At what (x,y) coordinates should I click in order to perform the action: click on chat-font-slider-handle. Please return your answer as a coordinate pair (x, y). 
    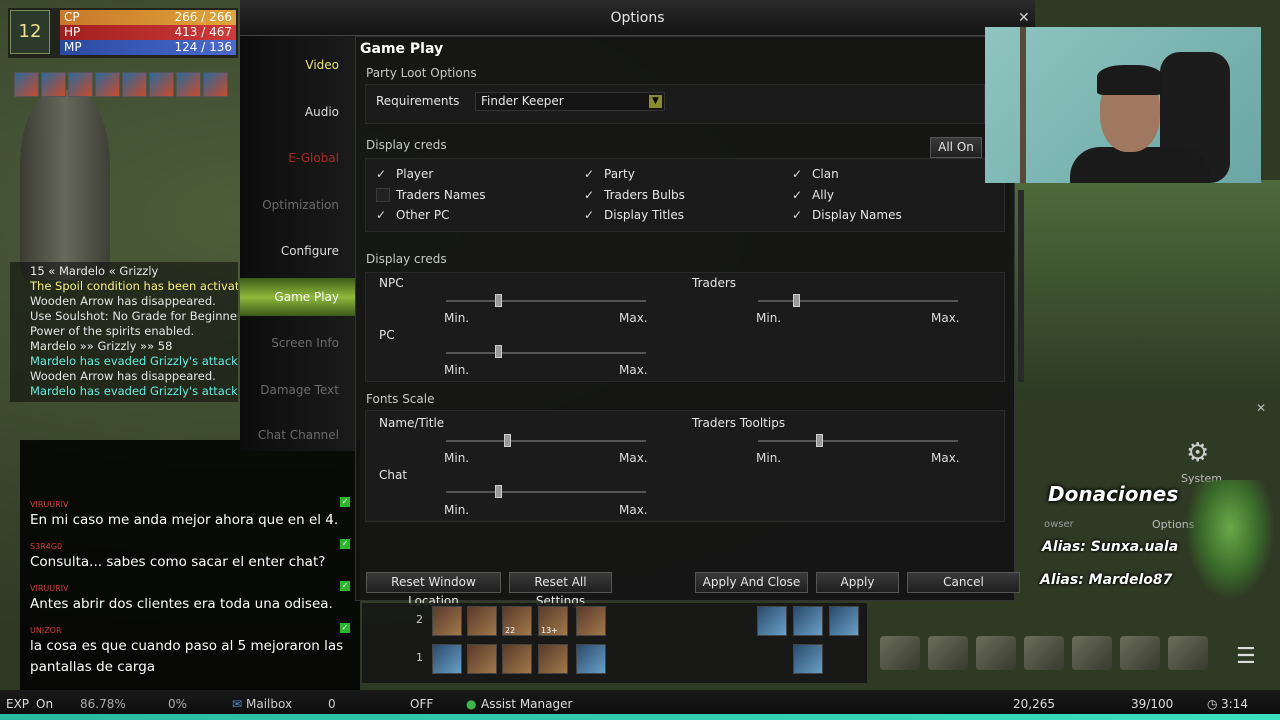
    Looking at the image, I should click on (498, 491).